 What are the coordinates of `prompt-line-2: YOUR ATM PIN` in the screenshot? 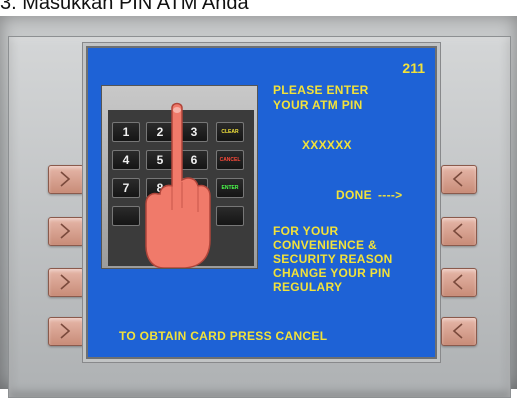 It's located at (318, 105).